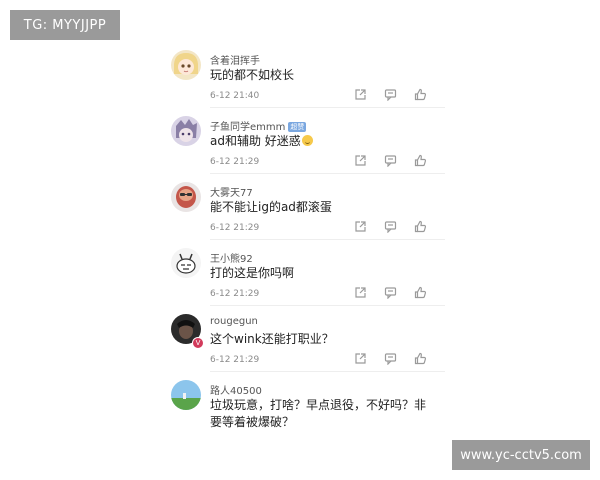 The image size is (600, 480). Describe the element at coordinates (272, 339) in the screenshot. I see `comment-text: 这个wink还能打职业？` at that location.